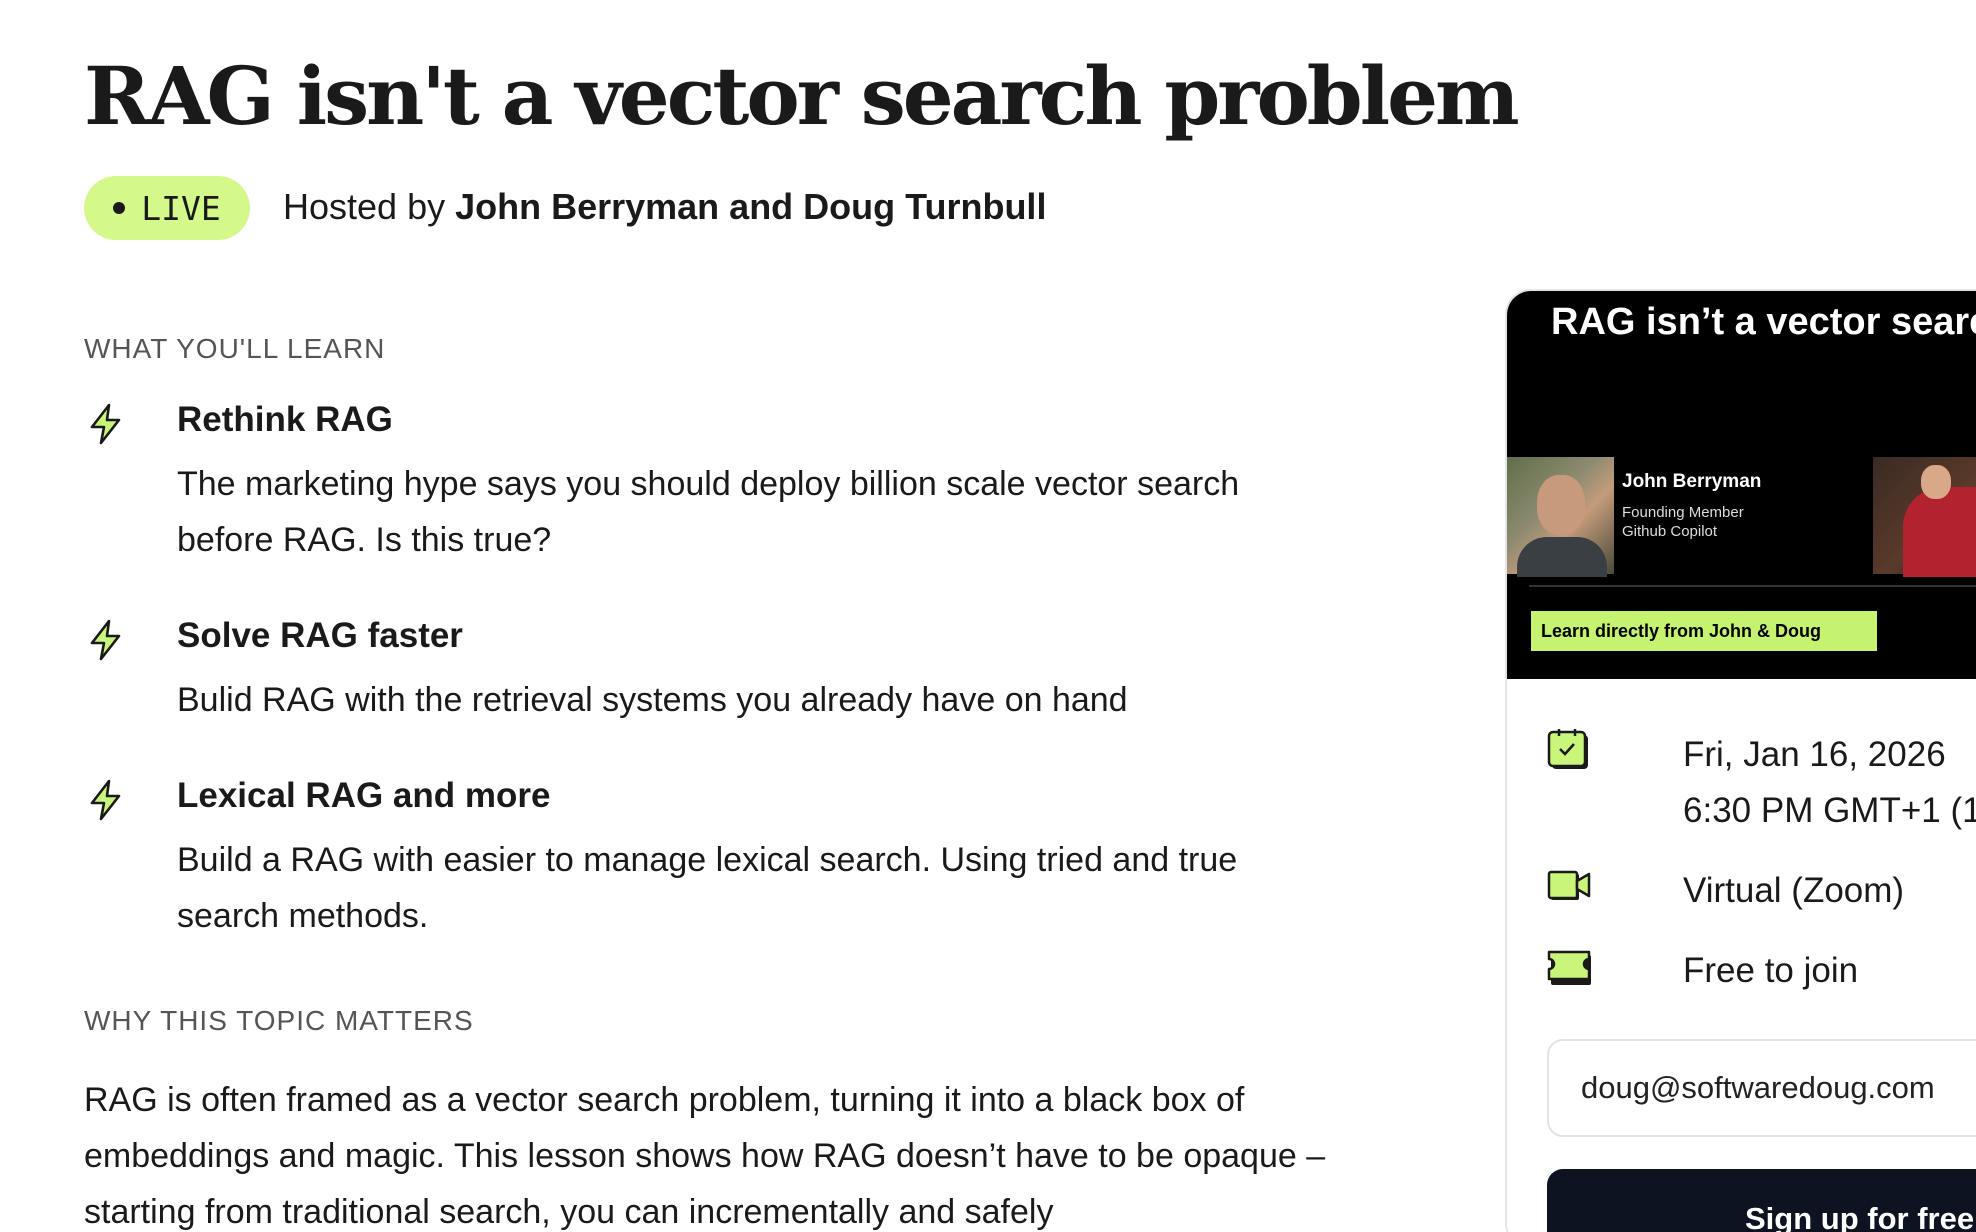  What do you see at coordinates (1567, 749) in the screenshot?
I see `calendar-check-icon` at bounding box center [1567, 749].